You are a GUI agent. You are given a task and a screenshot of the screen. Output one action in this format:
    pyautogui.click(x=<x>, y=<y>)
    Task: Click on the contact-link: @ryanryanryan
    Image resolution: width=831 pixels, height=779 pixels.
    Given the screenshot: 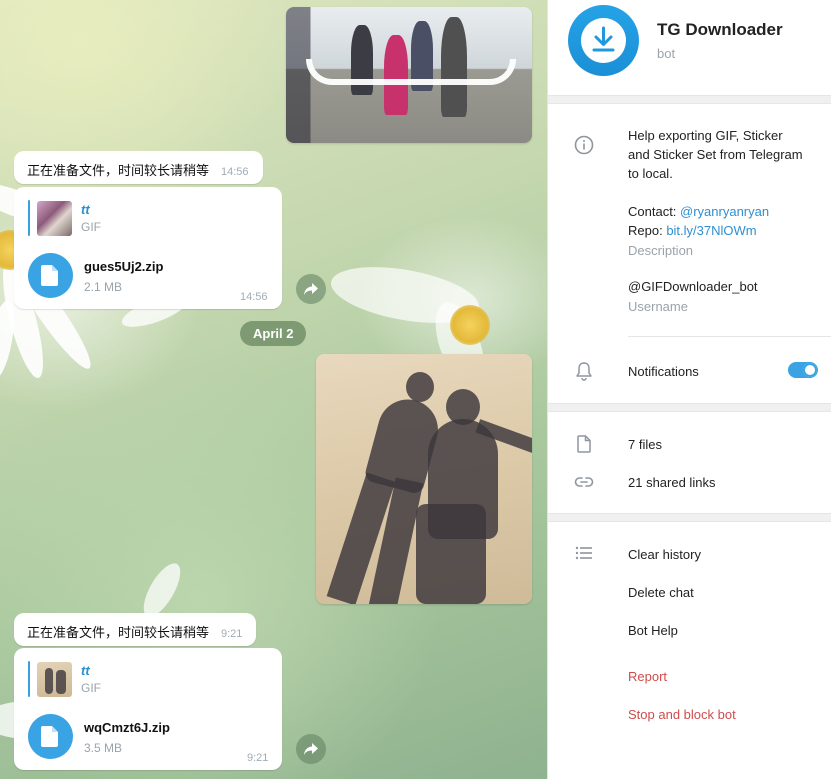 What is the action you would take?
    pyautogui.click(x=724, y=211)
    